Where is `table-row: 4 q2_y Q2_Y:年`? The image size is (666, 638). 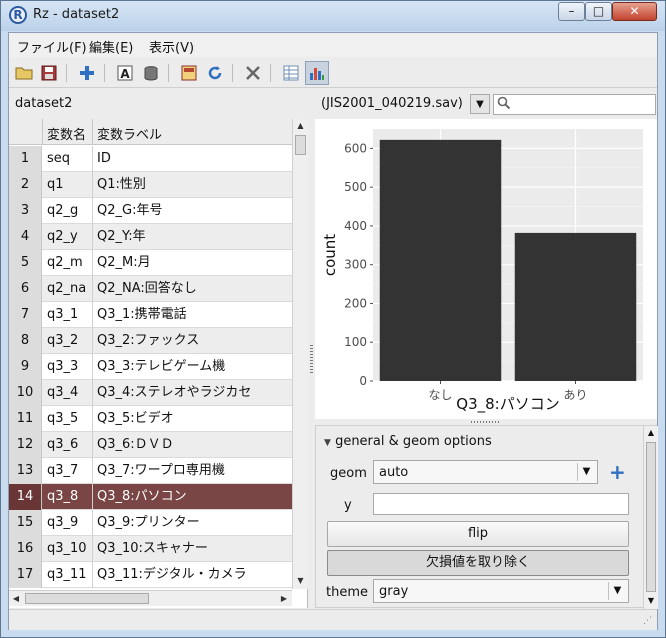 table-row: 4 q2_y Q2_Y:年 is located at coordinates (150, 237).